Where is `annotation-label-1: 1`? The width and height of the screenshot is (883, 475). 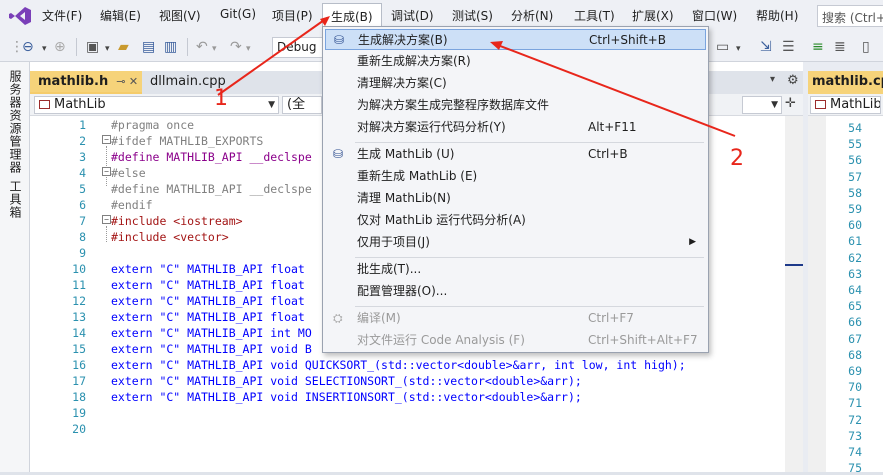
annotation-label-1: 1 is located at coordinates (221, 98).